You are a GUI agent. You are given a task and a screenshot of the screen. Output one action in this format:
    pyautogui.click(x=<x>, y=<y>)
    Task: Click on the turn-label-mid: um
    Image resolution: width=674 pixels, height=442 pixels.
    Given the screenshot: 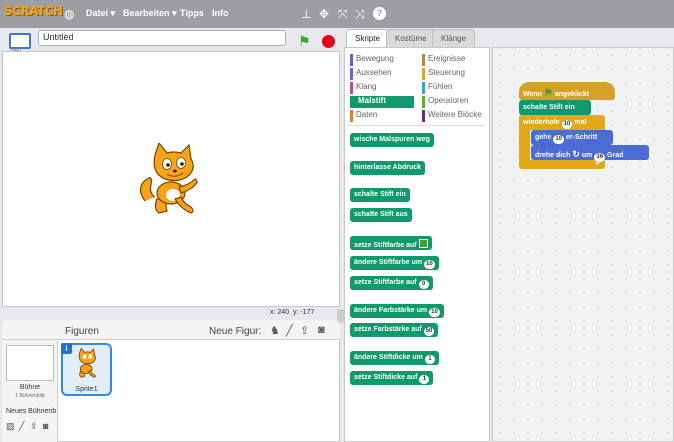 What is the action you would take?
    pyautogui.click(x=587, y=155)
    